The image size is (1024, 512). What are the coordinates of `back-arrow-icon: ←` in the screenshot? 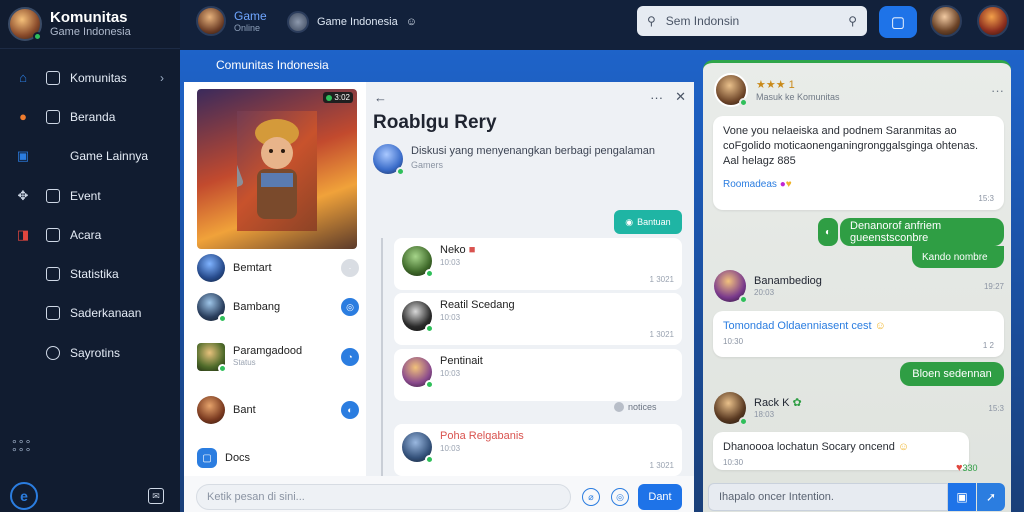 It's located at (380, 97).